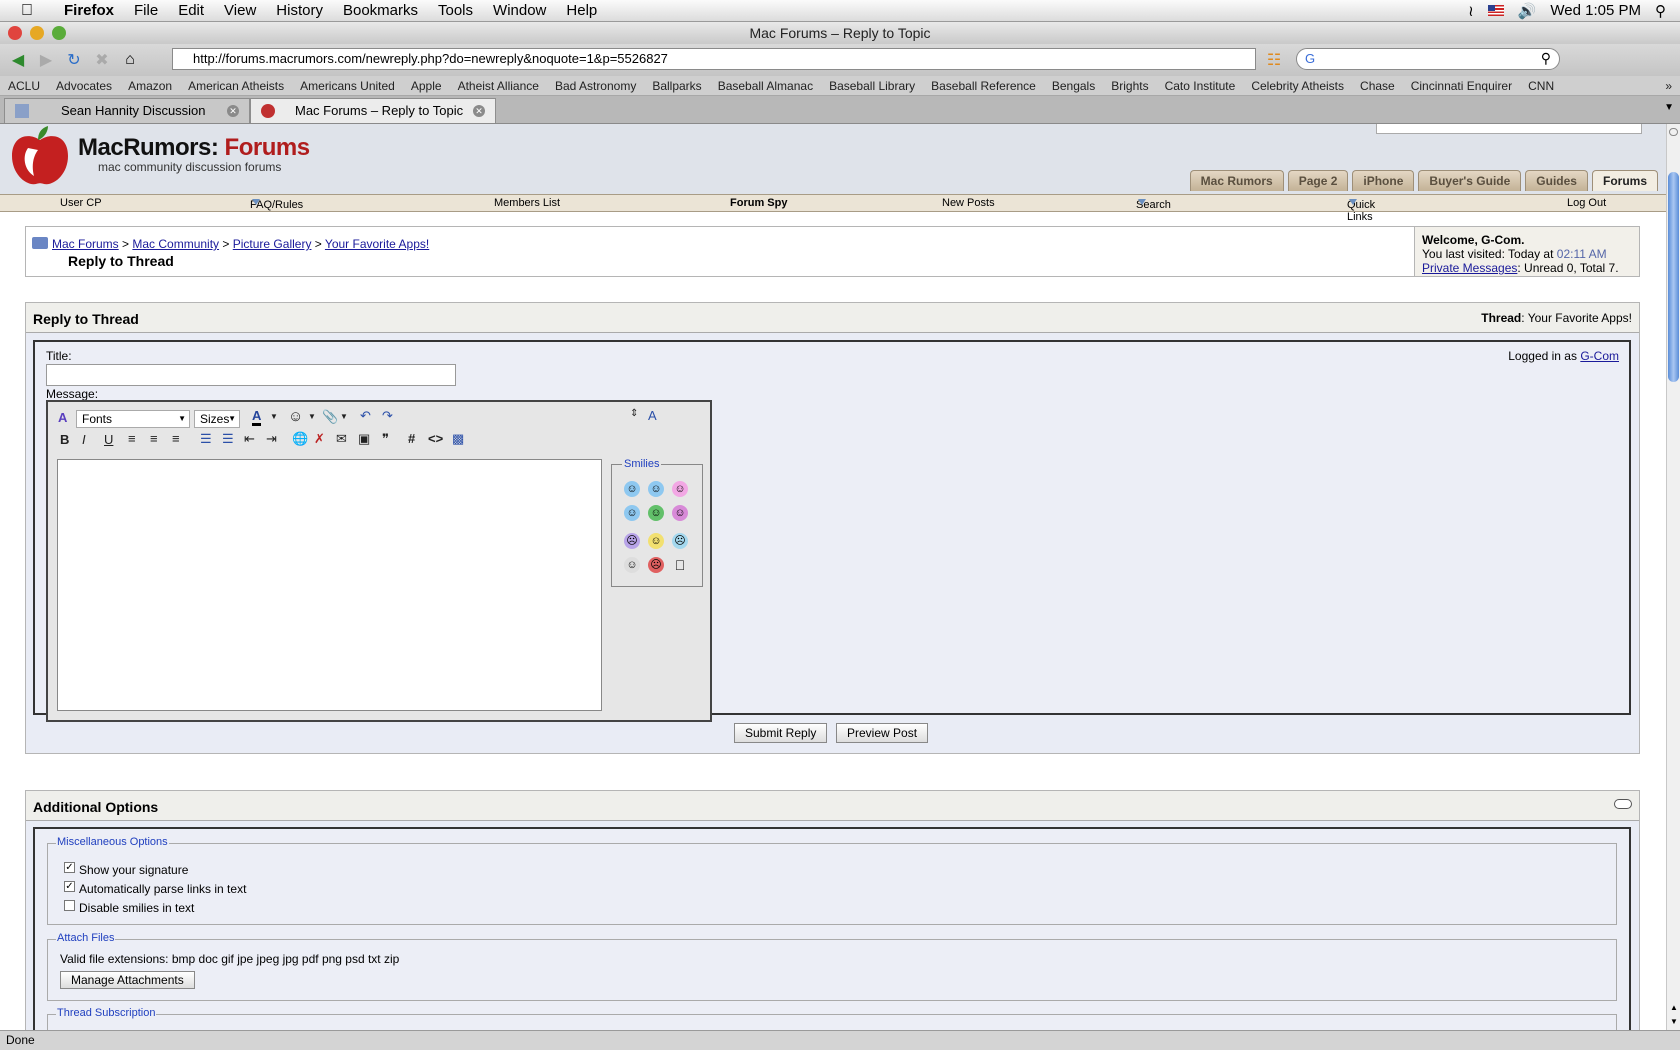 The width and height of the screenshot is (1680, 1050). Describe the element at coordinates (656, 489) in the screenshot. I see `cool-smiley-icon: ☺` at that location.